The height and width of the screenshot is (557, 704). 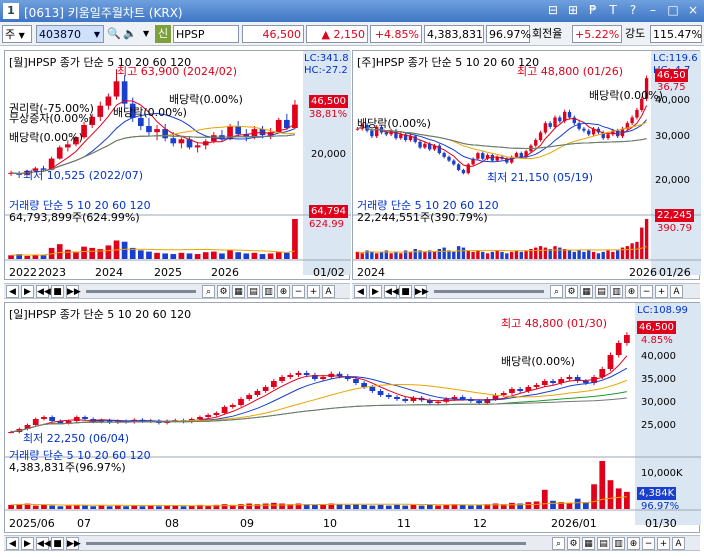 I want to click on monthly-scroll-controls: ◀ ▶ ◀◀ ■ ▶▶ ⌕ ⚙ ▦ ▤ ▥ ⊕ − + A, so click(x=177, y=291).